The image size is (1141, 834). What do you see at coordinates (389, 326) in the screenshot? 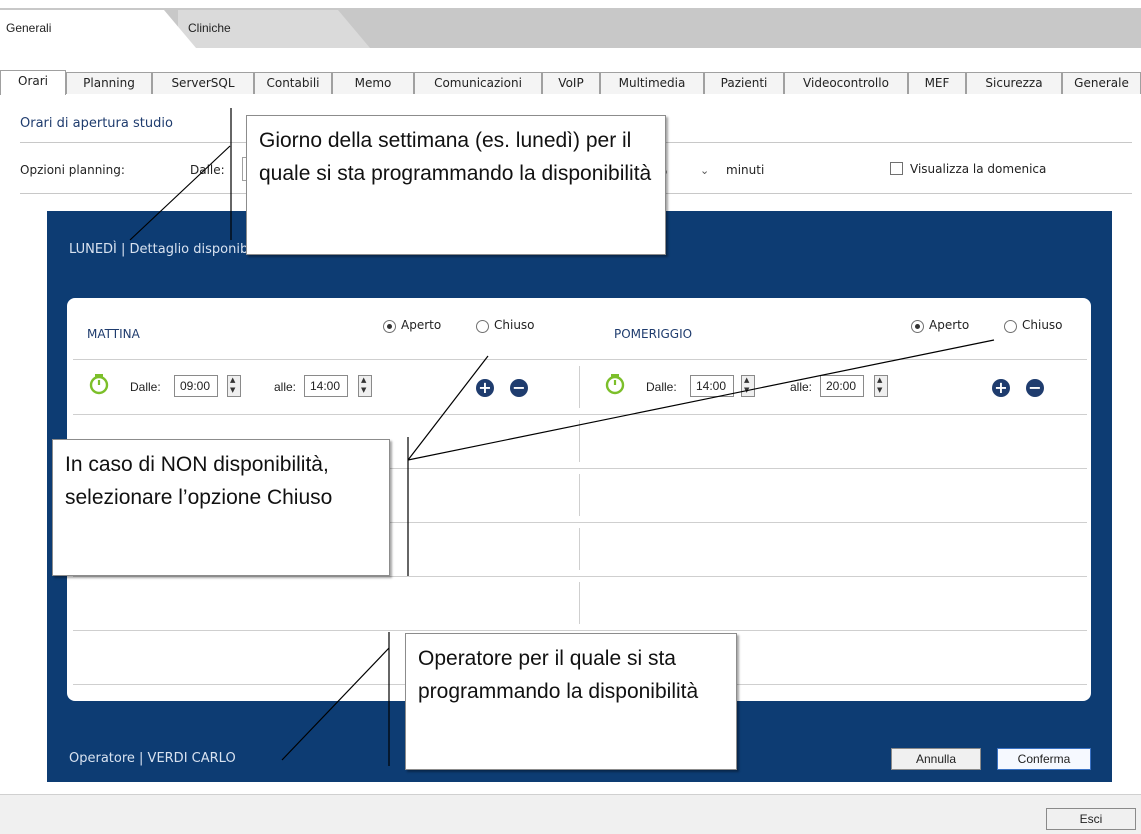
I see `morning-open-radio` at bounding box center [389, 326].